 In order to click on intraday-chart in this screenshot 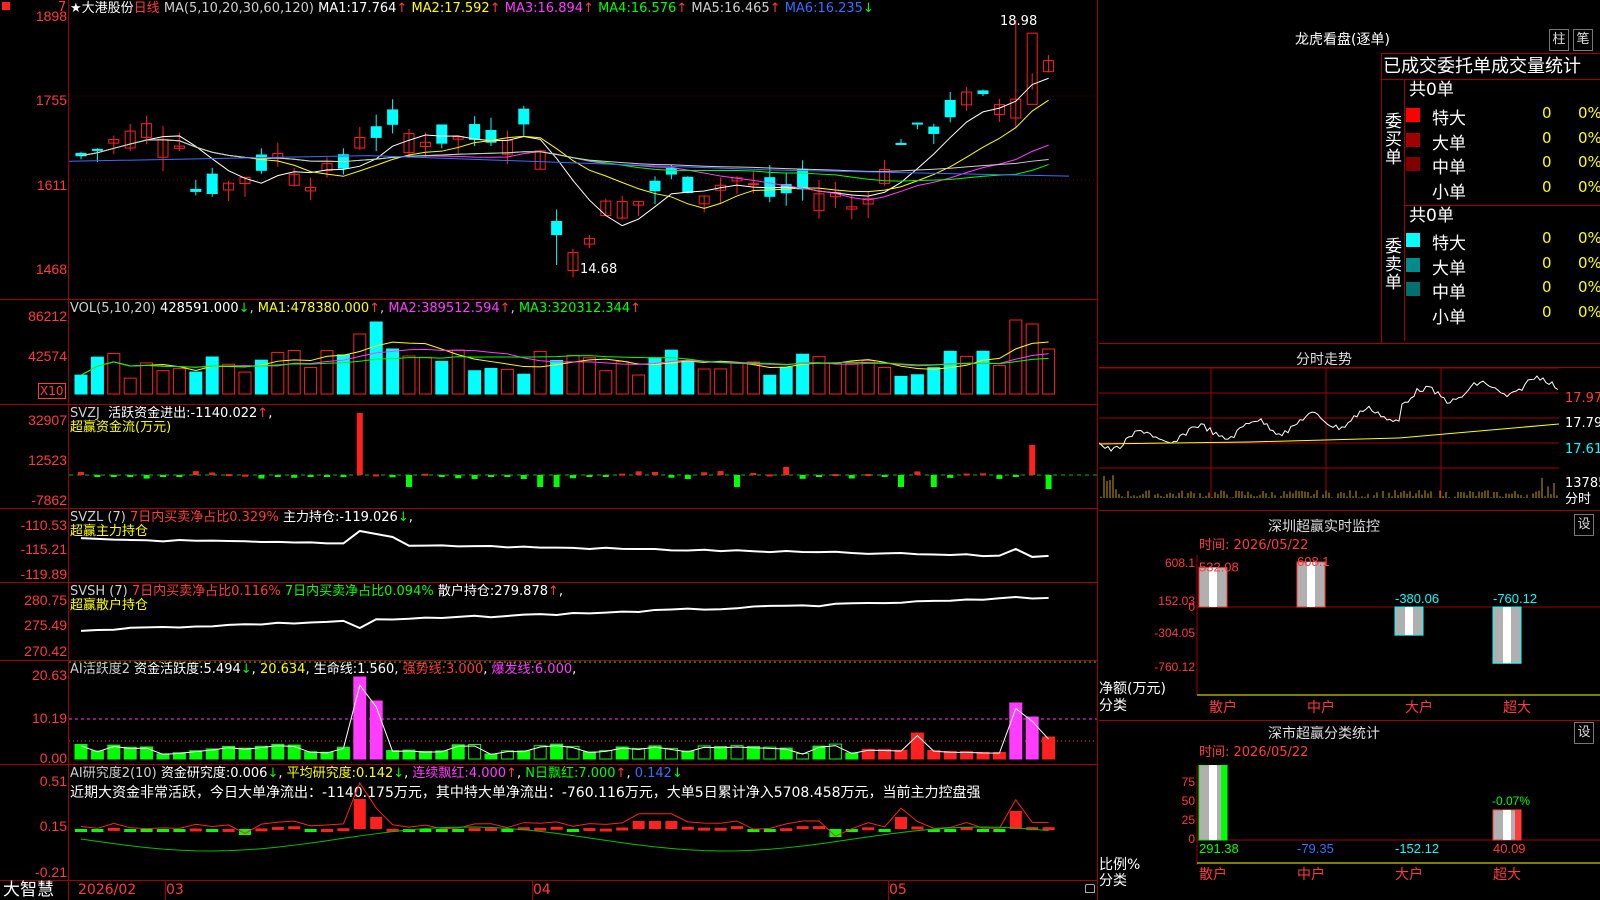, I will do `click(1349, 438)`.